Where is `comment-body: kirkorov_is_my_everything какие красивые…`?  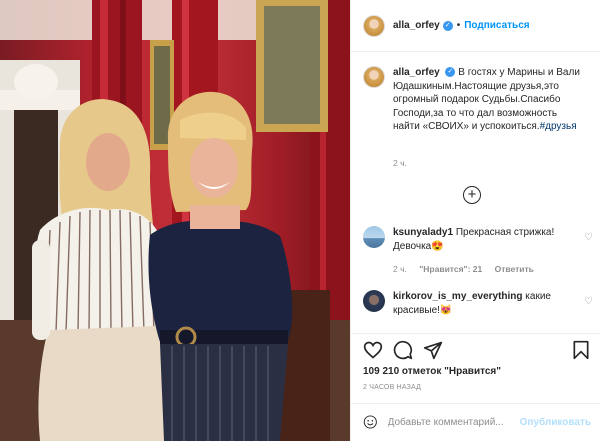
comment-body: kirkorov_is_my_everything какие красивые… is located at coordinates (483, 303).